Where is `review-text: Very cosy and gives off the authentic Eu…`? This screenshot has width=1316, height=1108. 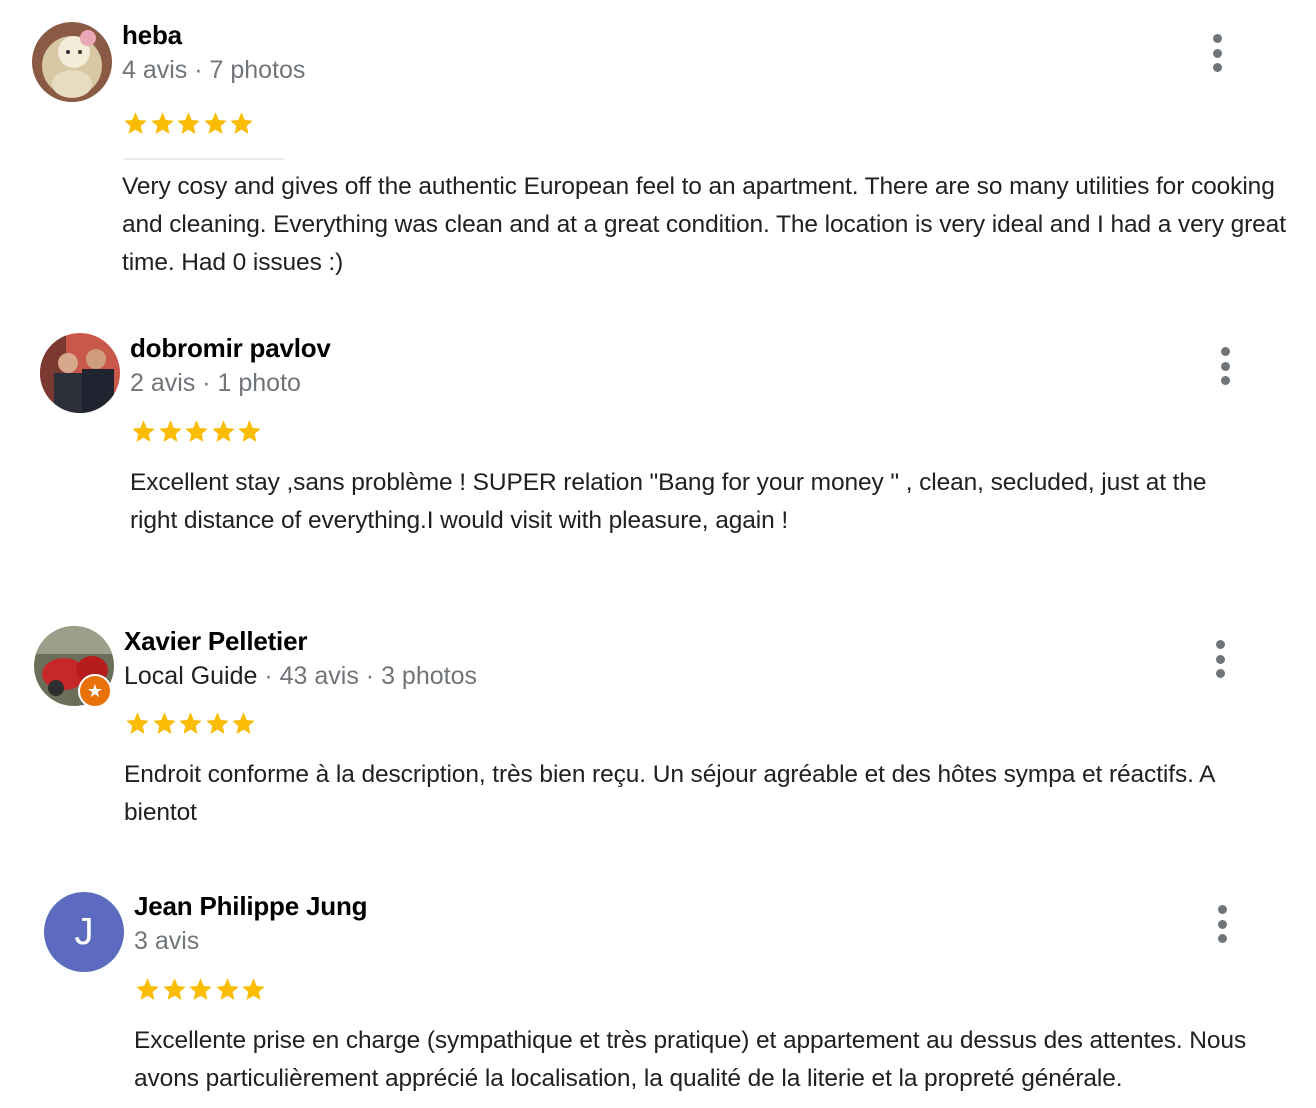
review-text: Very cosy and gives off the authentic Eu… is located at coordinates (704, 224).